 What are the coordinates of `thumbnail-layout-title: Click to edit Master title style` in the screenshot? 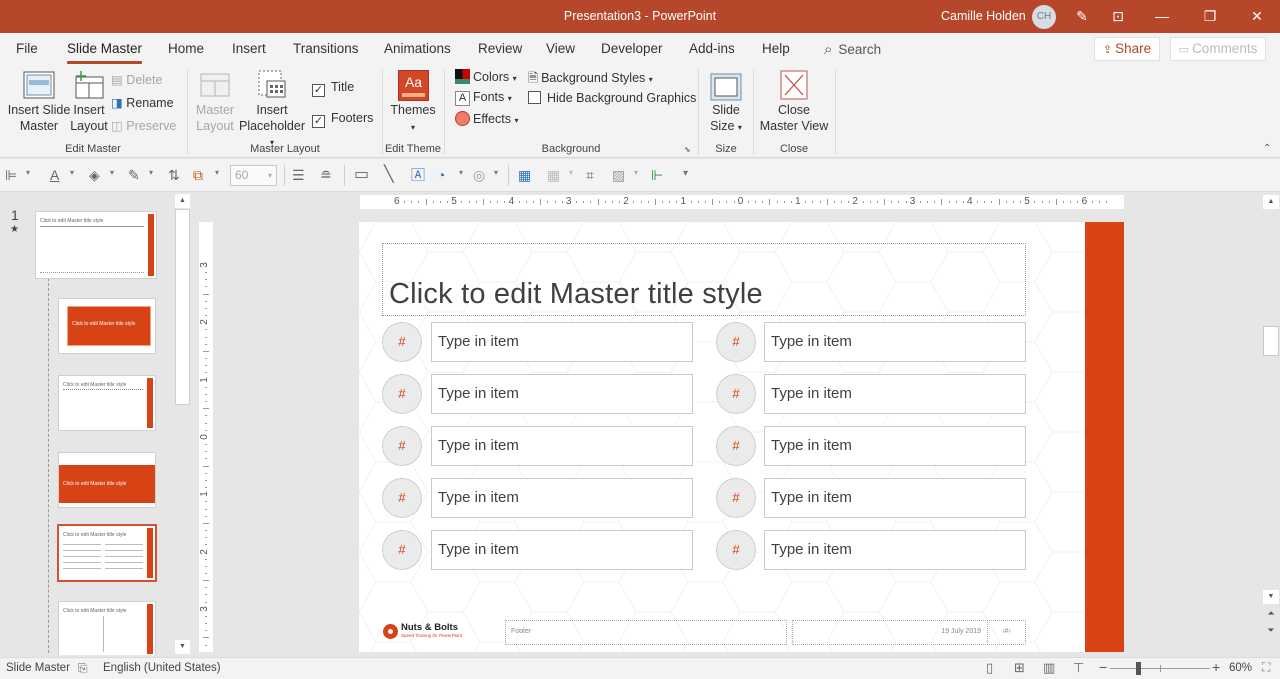 It's located at (107, 326).